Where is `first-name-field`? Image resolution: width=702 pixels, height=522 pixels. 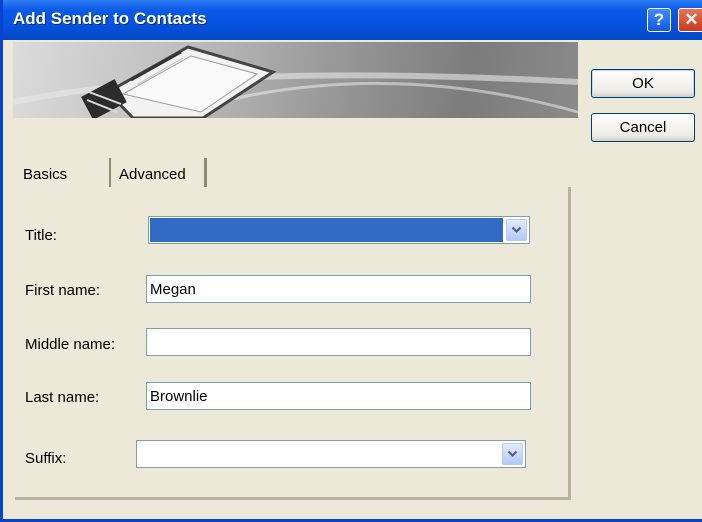
first-name-field is located at coordinates (338, 289).